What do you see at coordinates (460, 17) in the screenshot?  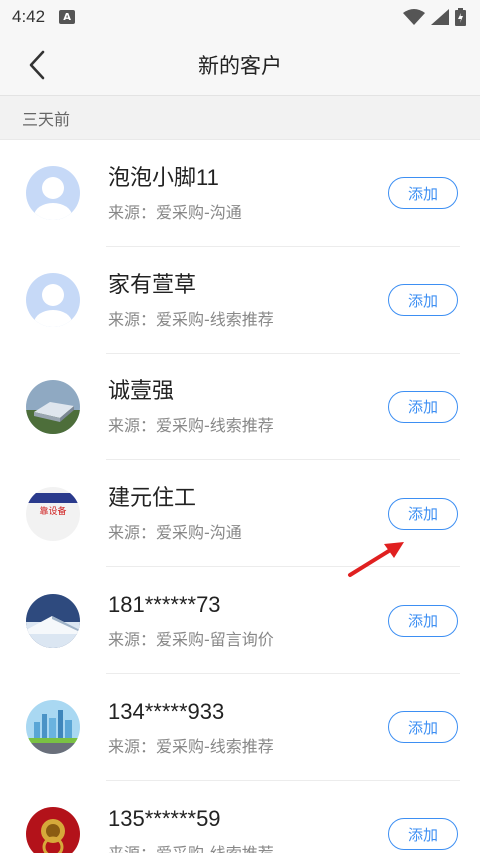 I see `battery-icon` at bounding box center [460, 17].